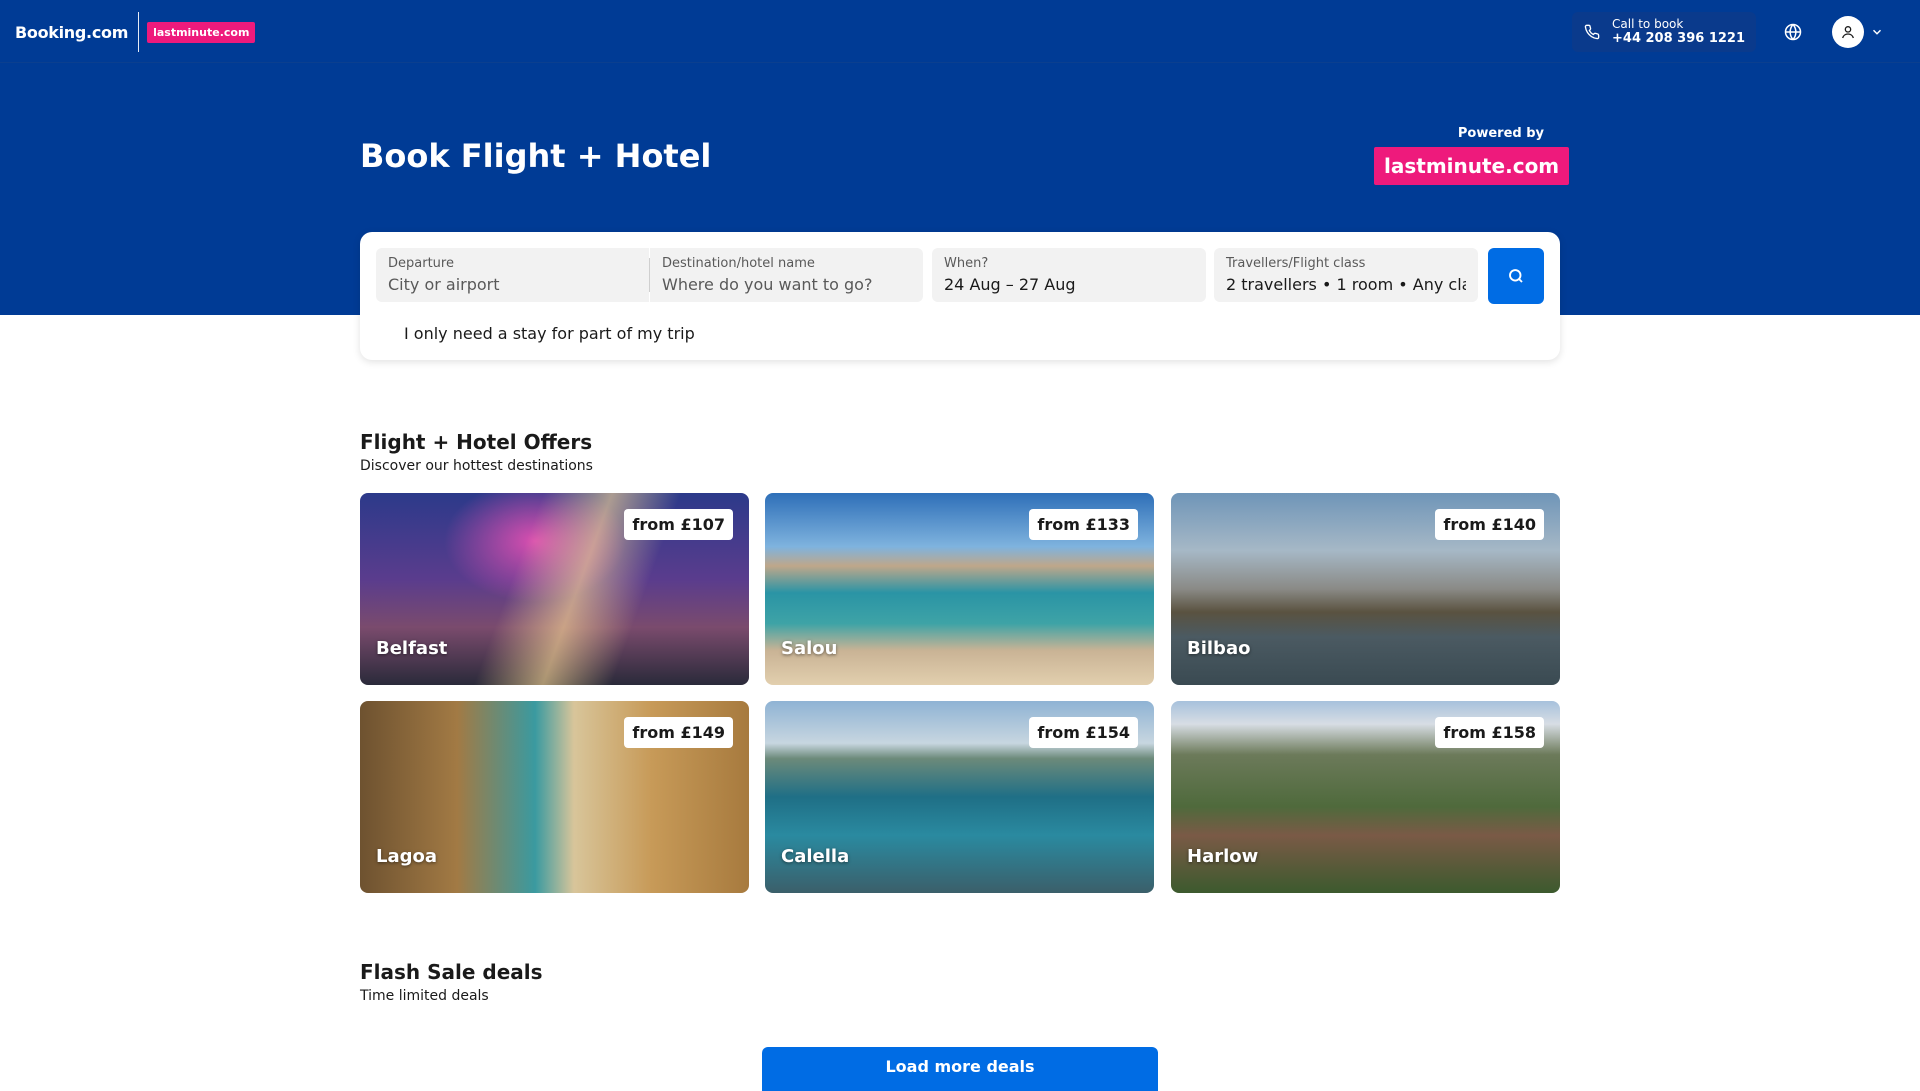 The height and width of the screenshot is (1091, 1920). Describe the element at coordinates (1489, 524) in the screenshot. I see `offer-price: from £140` at that location.